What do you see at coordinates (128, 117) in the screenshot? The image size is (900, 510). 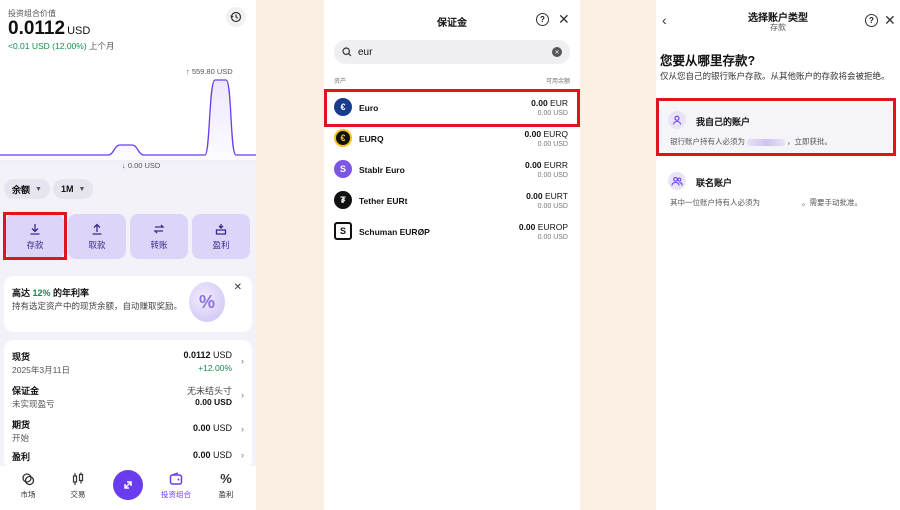 I see `portfolio-chart` at bounding box center [128, 117].